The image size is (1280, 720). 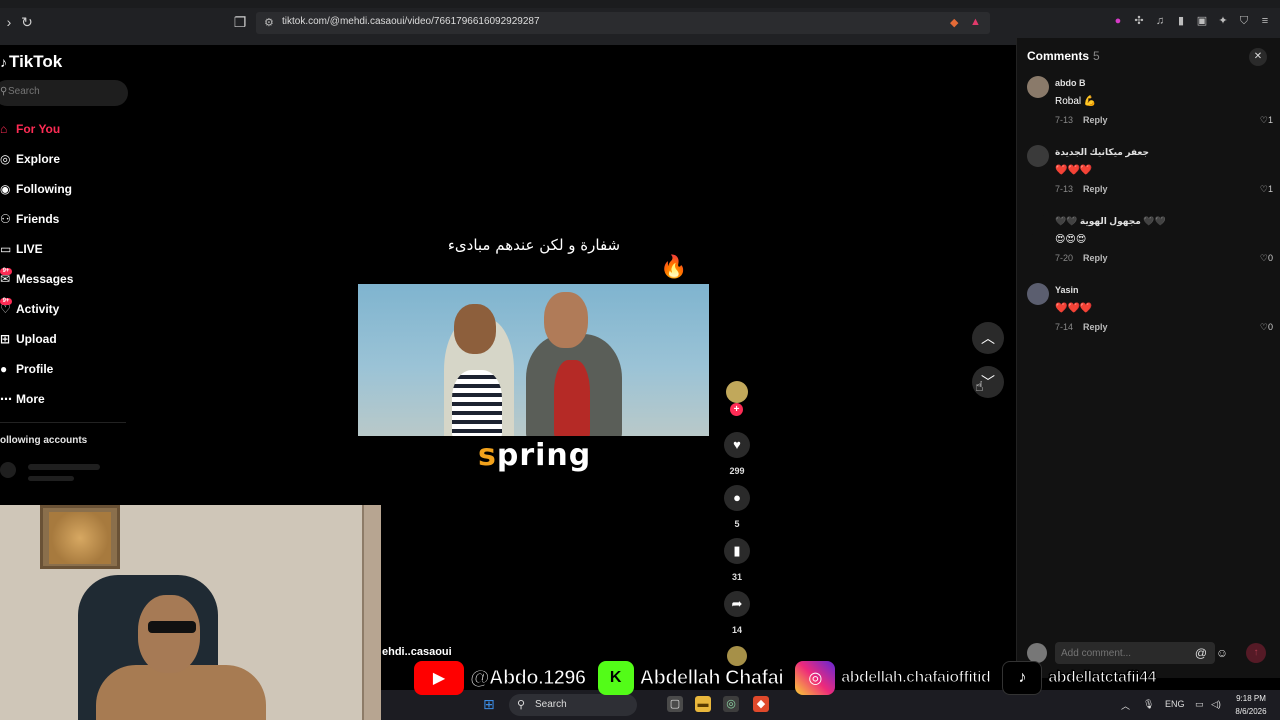 I want to click on comment-user: abdo B, so click(x=1070, y=83).